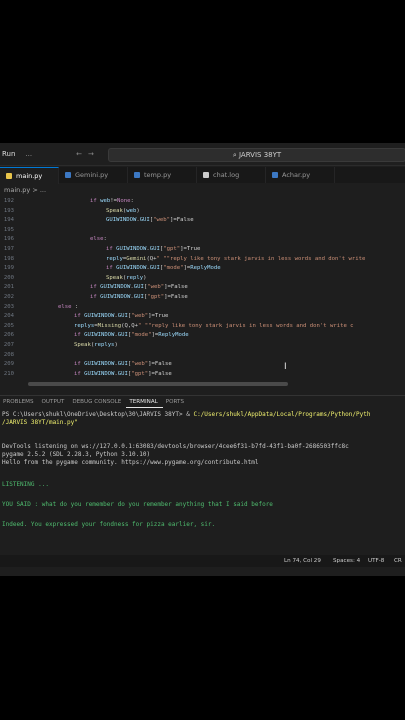 The height and width of the screenshot is (720, 405). I want to click on line-number: 196, so click(8, 239).